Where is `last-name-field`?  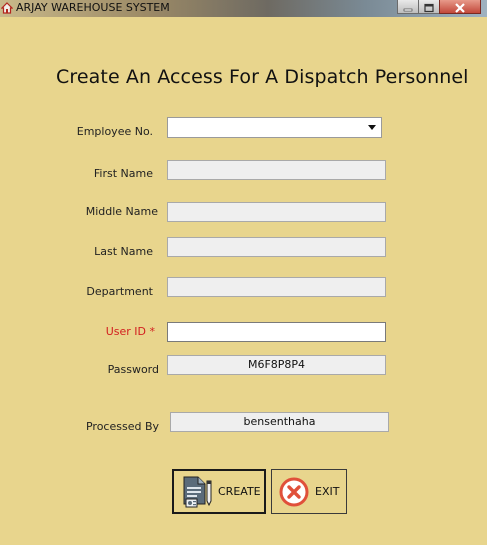 last-name-field is located at coordinates (276, 247).